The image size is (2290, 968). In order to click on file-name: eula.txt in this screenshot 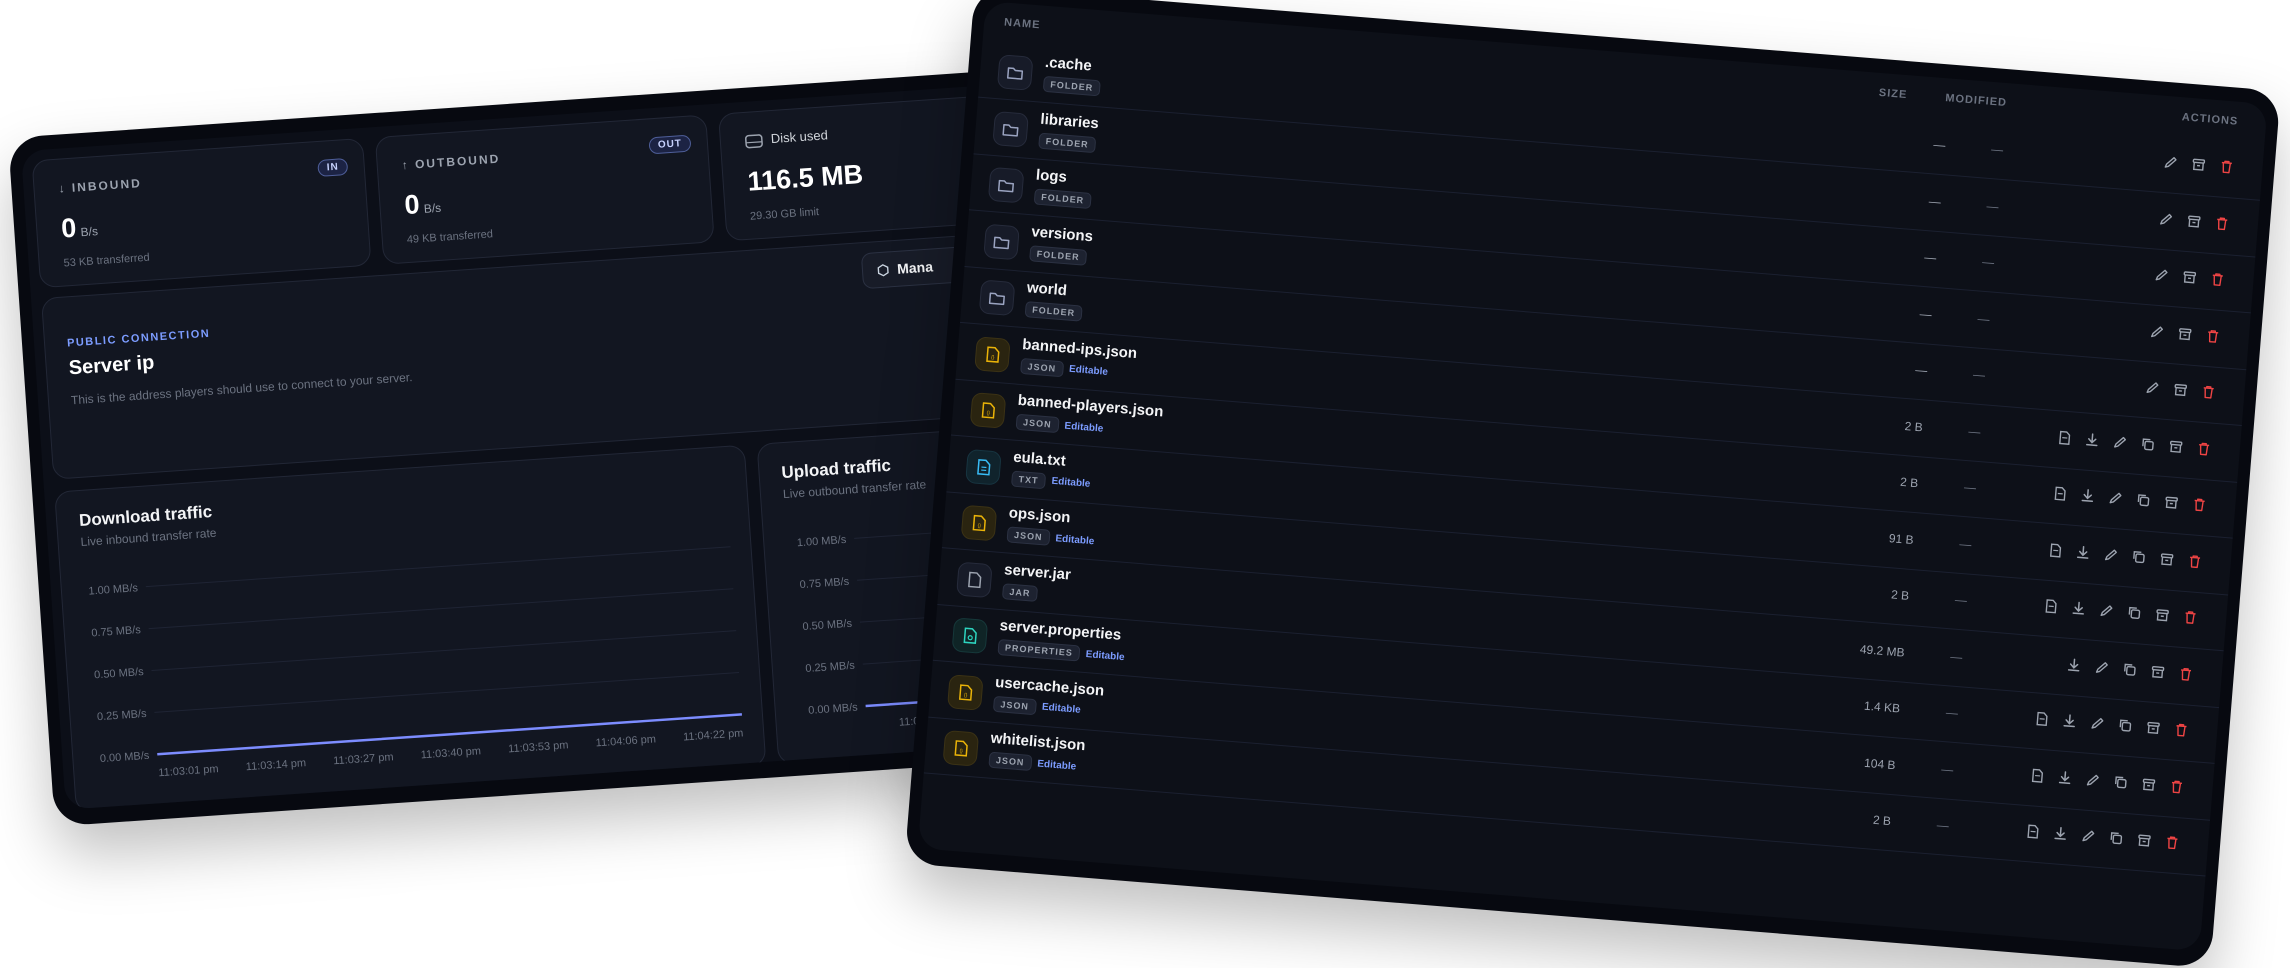, I will do `click(1040, 458)`.